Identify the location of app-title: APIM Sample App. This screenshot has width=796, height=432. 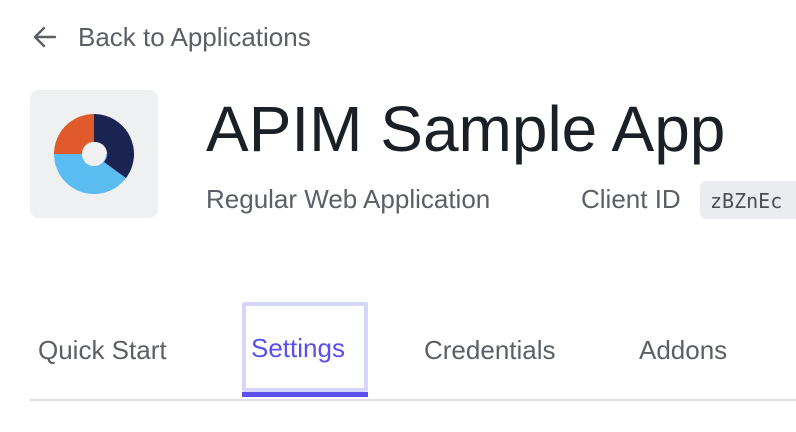
(466, 129).